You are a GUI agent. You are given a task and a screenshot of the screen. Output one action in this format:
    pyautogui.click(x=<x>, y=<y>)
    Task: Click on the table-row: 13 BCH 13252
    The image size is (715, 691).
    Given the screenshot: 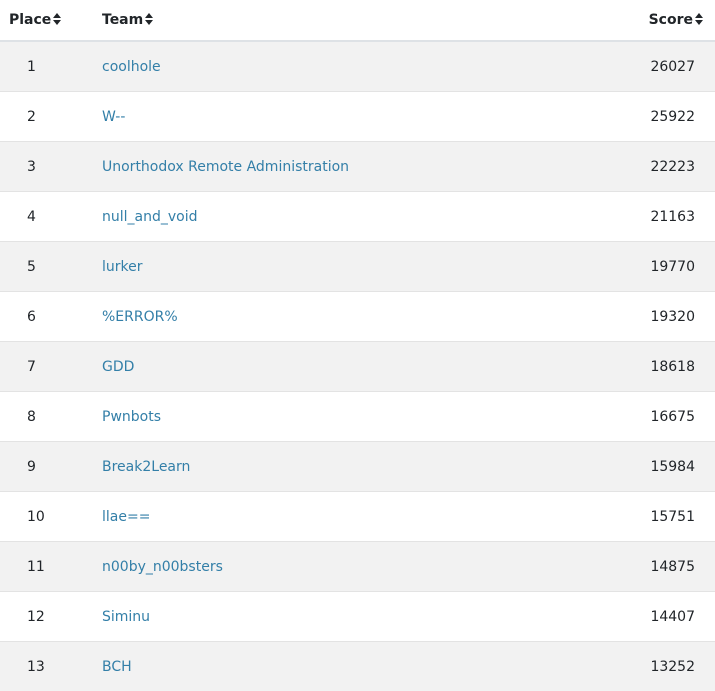 What is the action you would take?
    pyautogui.click(x=357, y=666)
    